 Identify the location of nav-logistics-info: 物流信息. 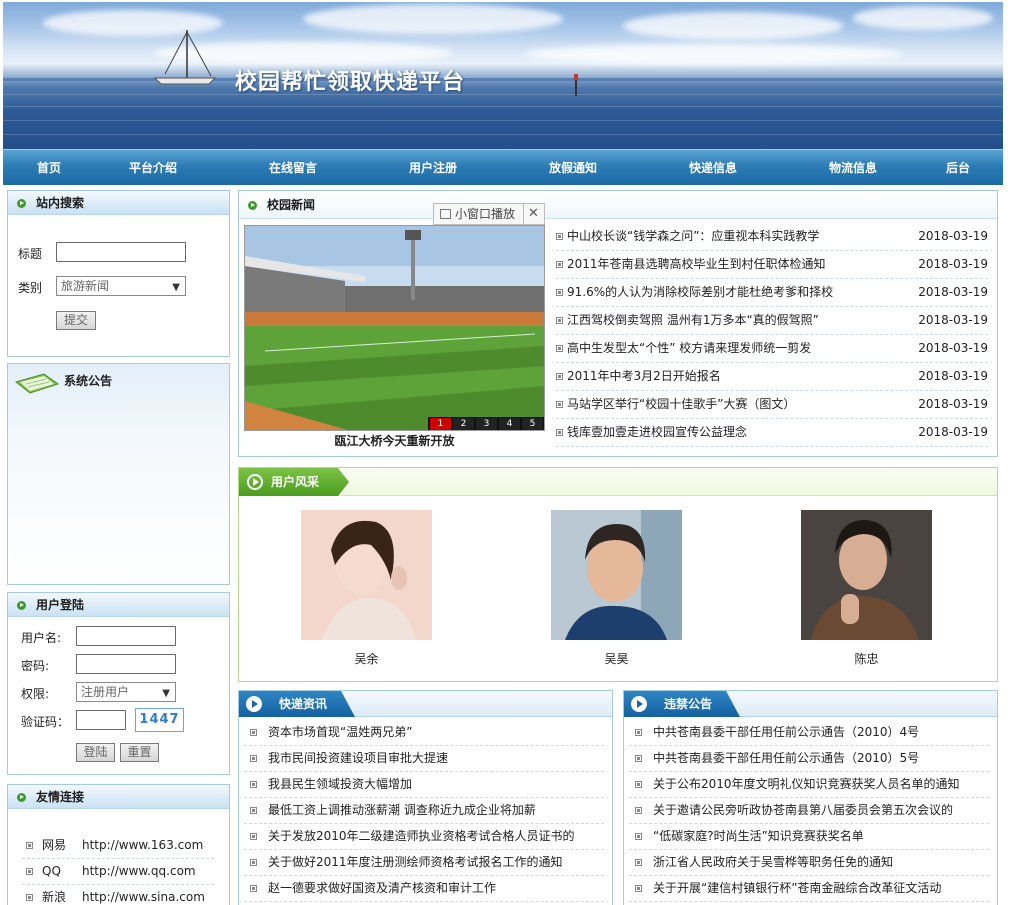
(853, 168).